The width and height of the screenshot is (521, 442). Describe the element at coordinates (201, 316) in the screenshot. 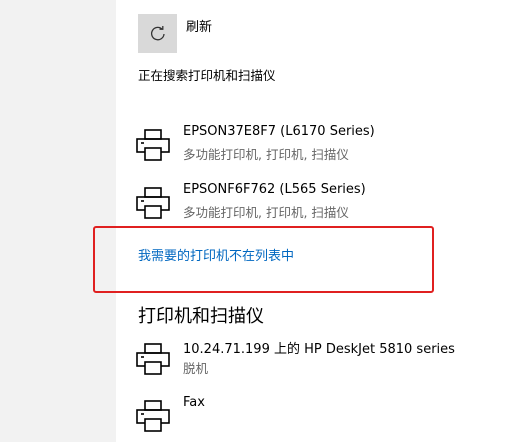

I see `section-title: 打印机和扫描仪` at that location.